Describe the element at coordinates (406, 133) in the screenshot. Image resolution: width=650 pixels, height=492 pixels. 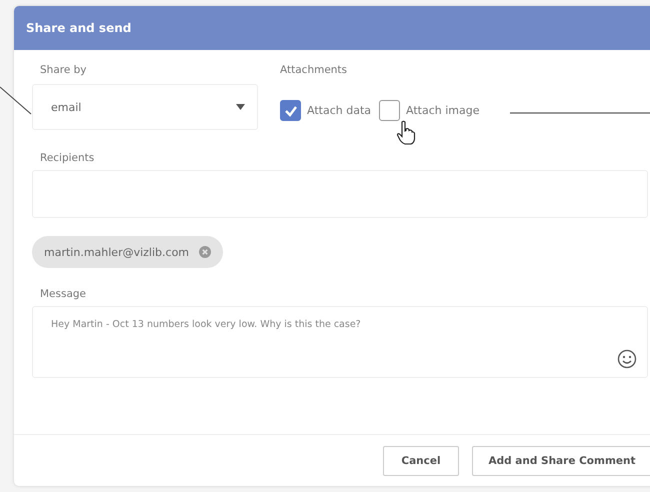
I see `hand-cursor-icon` at that location.